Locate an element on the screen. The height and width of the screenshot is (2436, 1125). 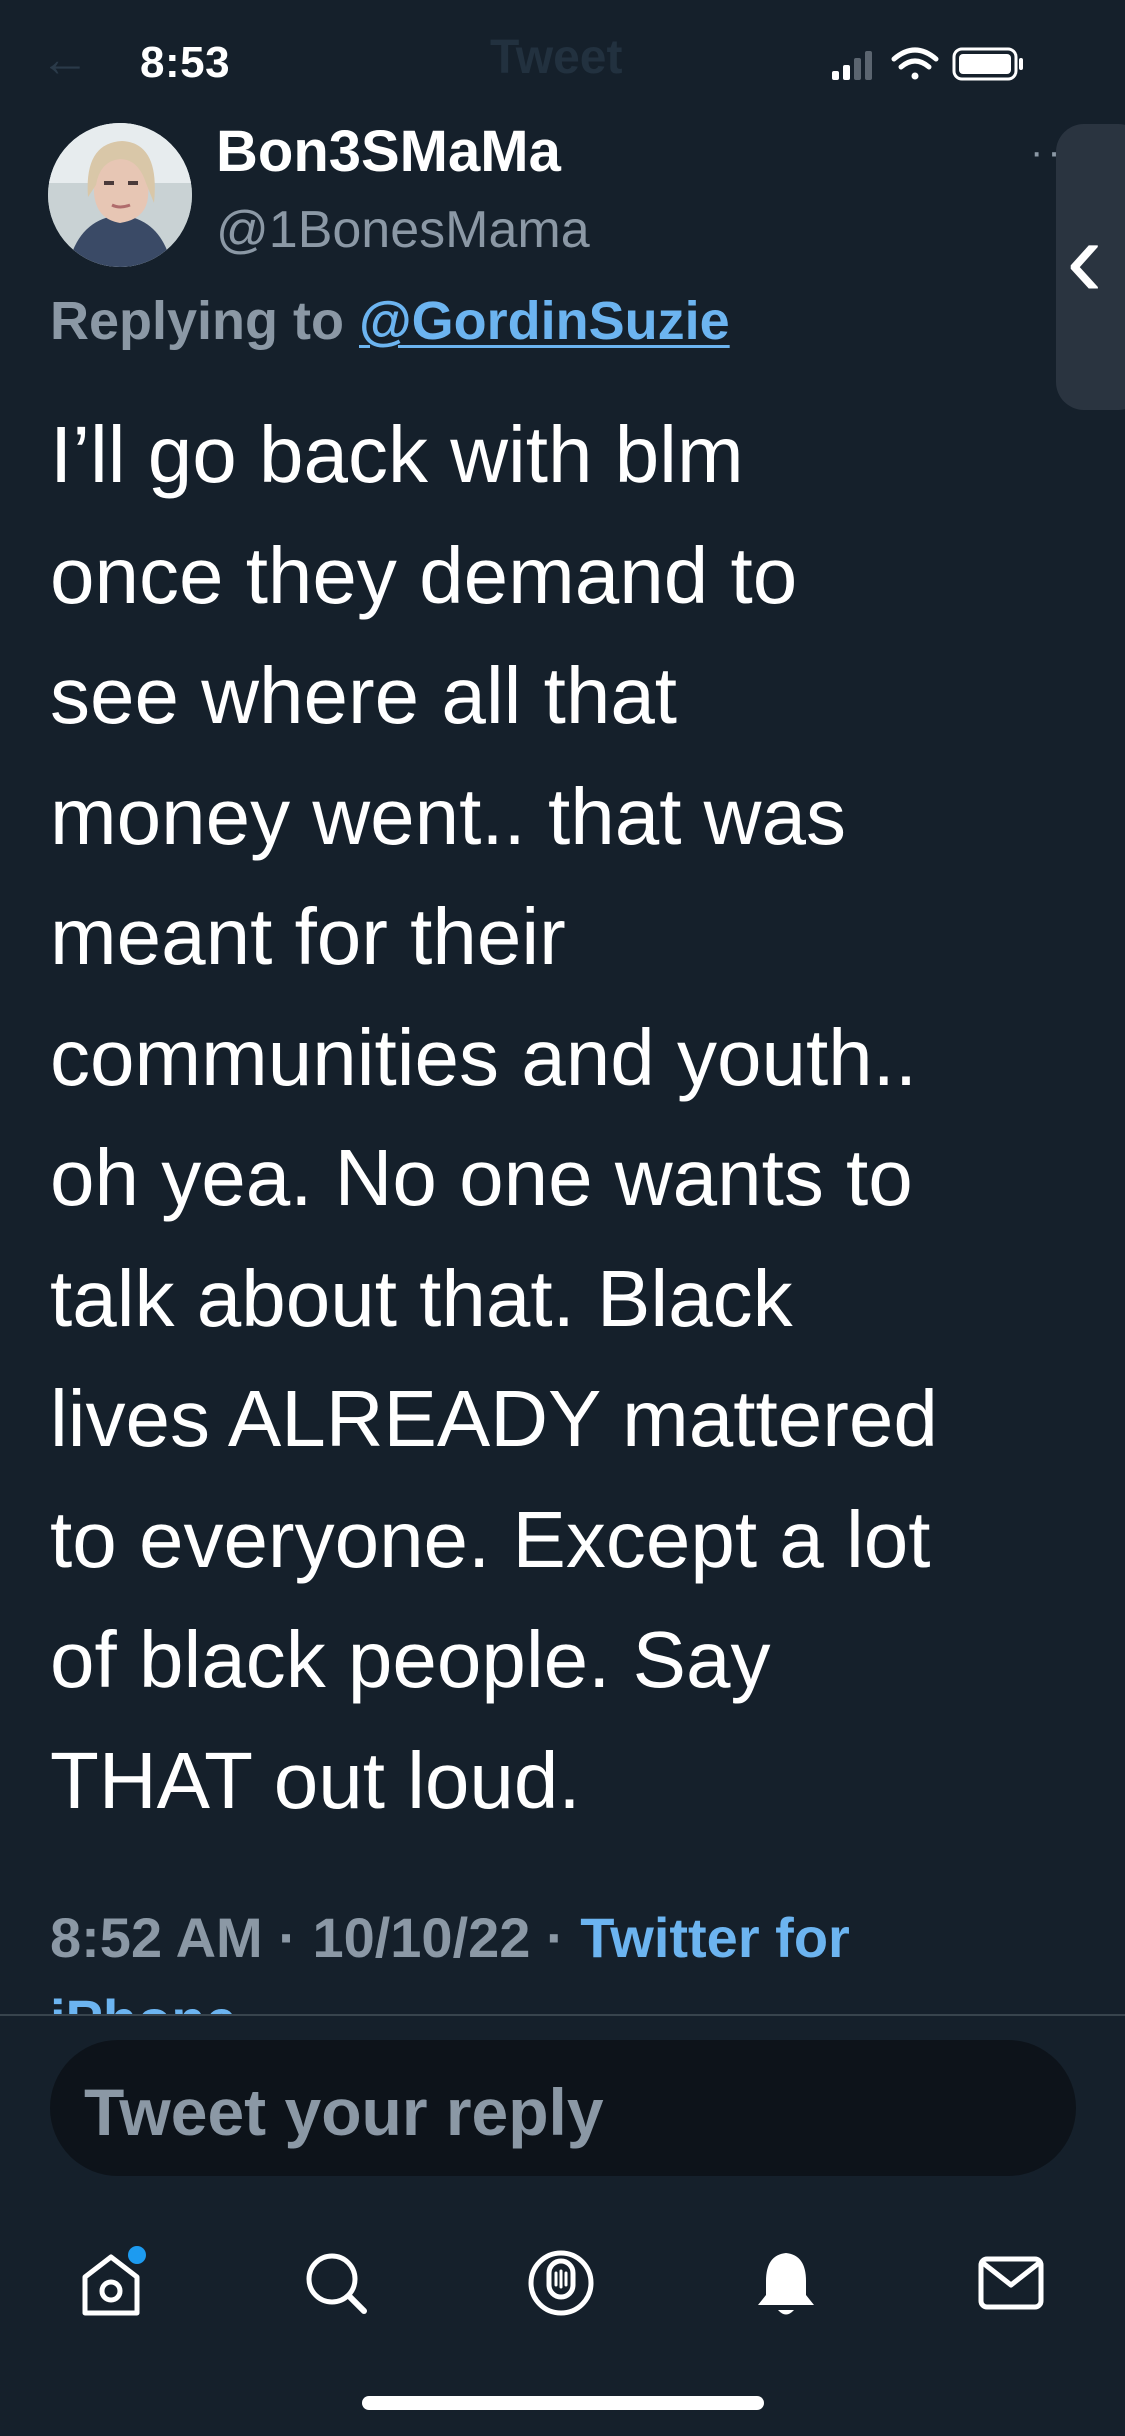
tweet-meta: 8:52 AM · 10/10/22 · Twitter for is located at coordinates (450, 1937).